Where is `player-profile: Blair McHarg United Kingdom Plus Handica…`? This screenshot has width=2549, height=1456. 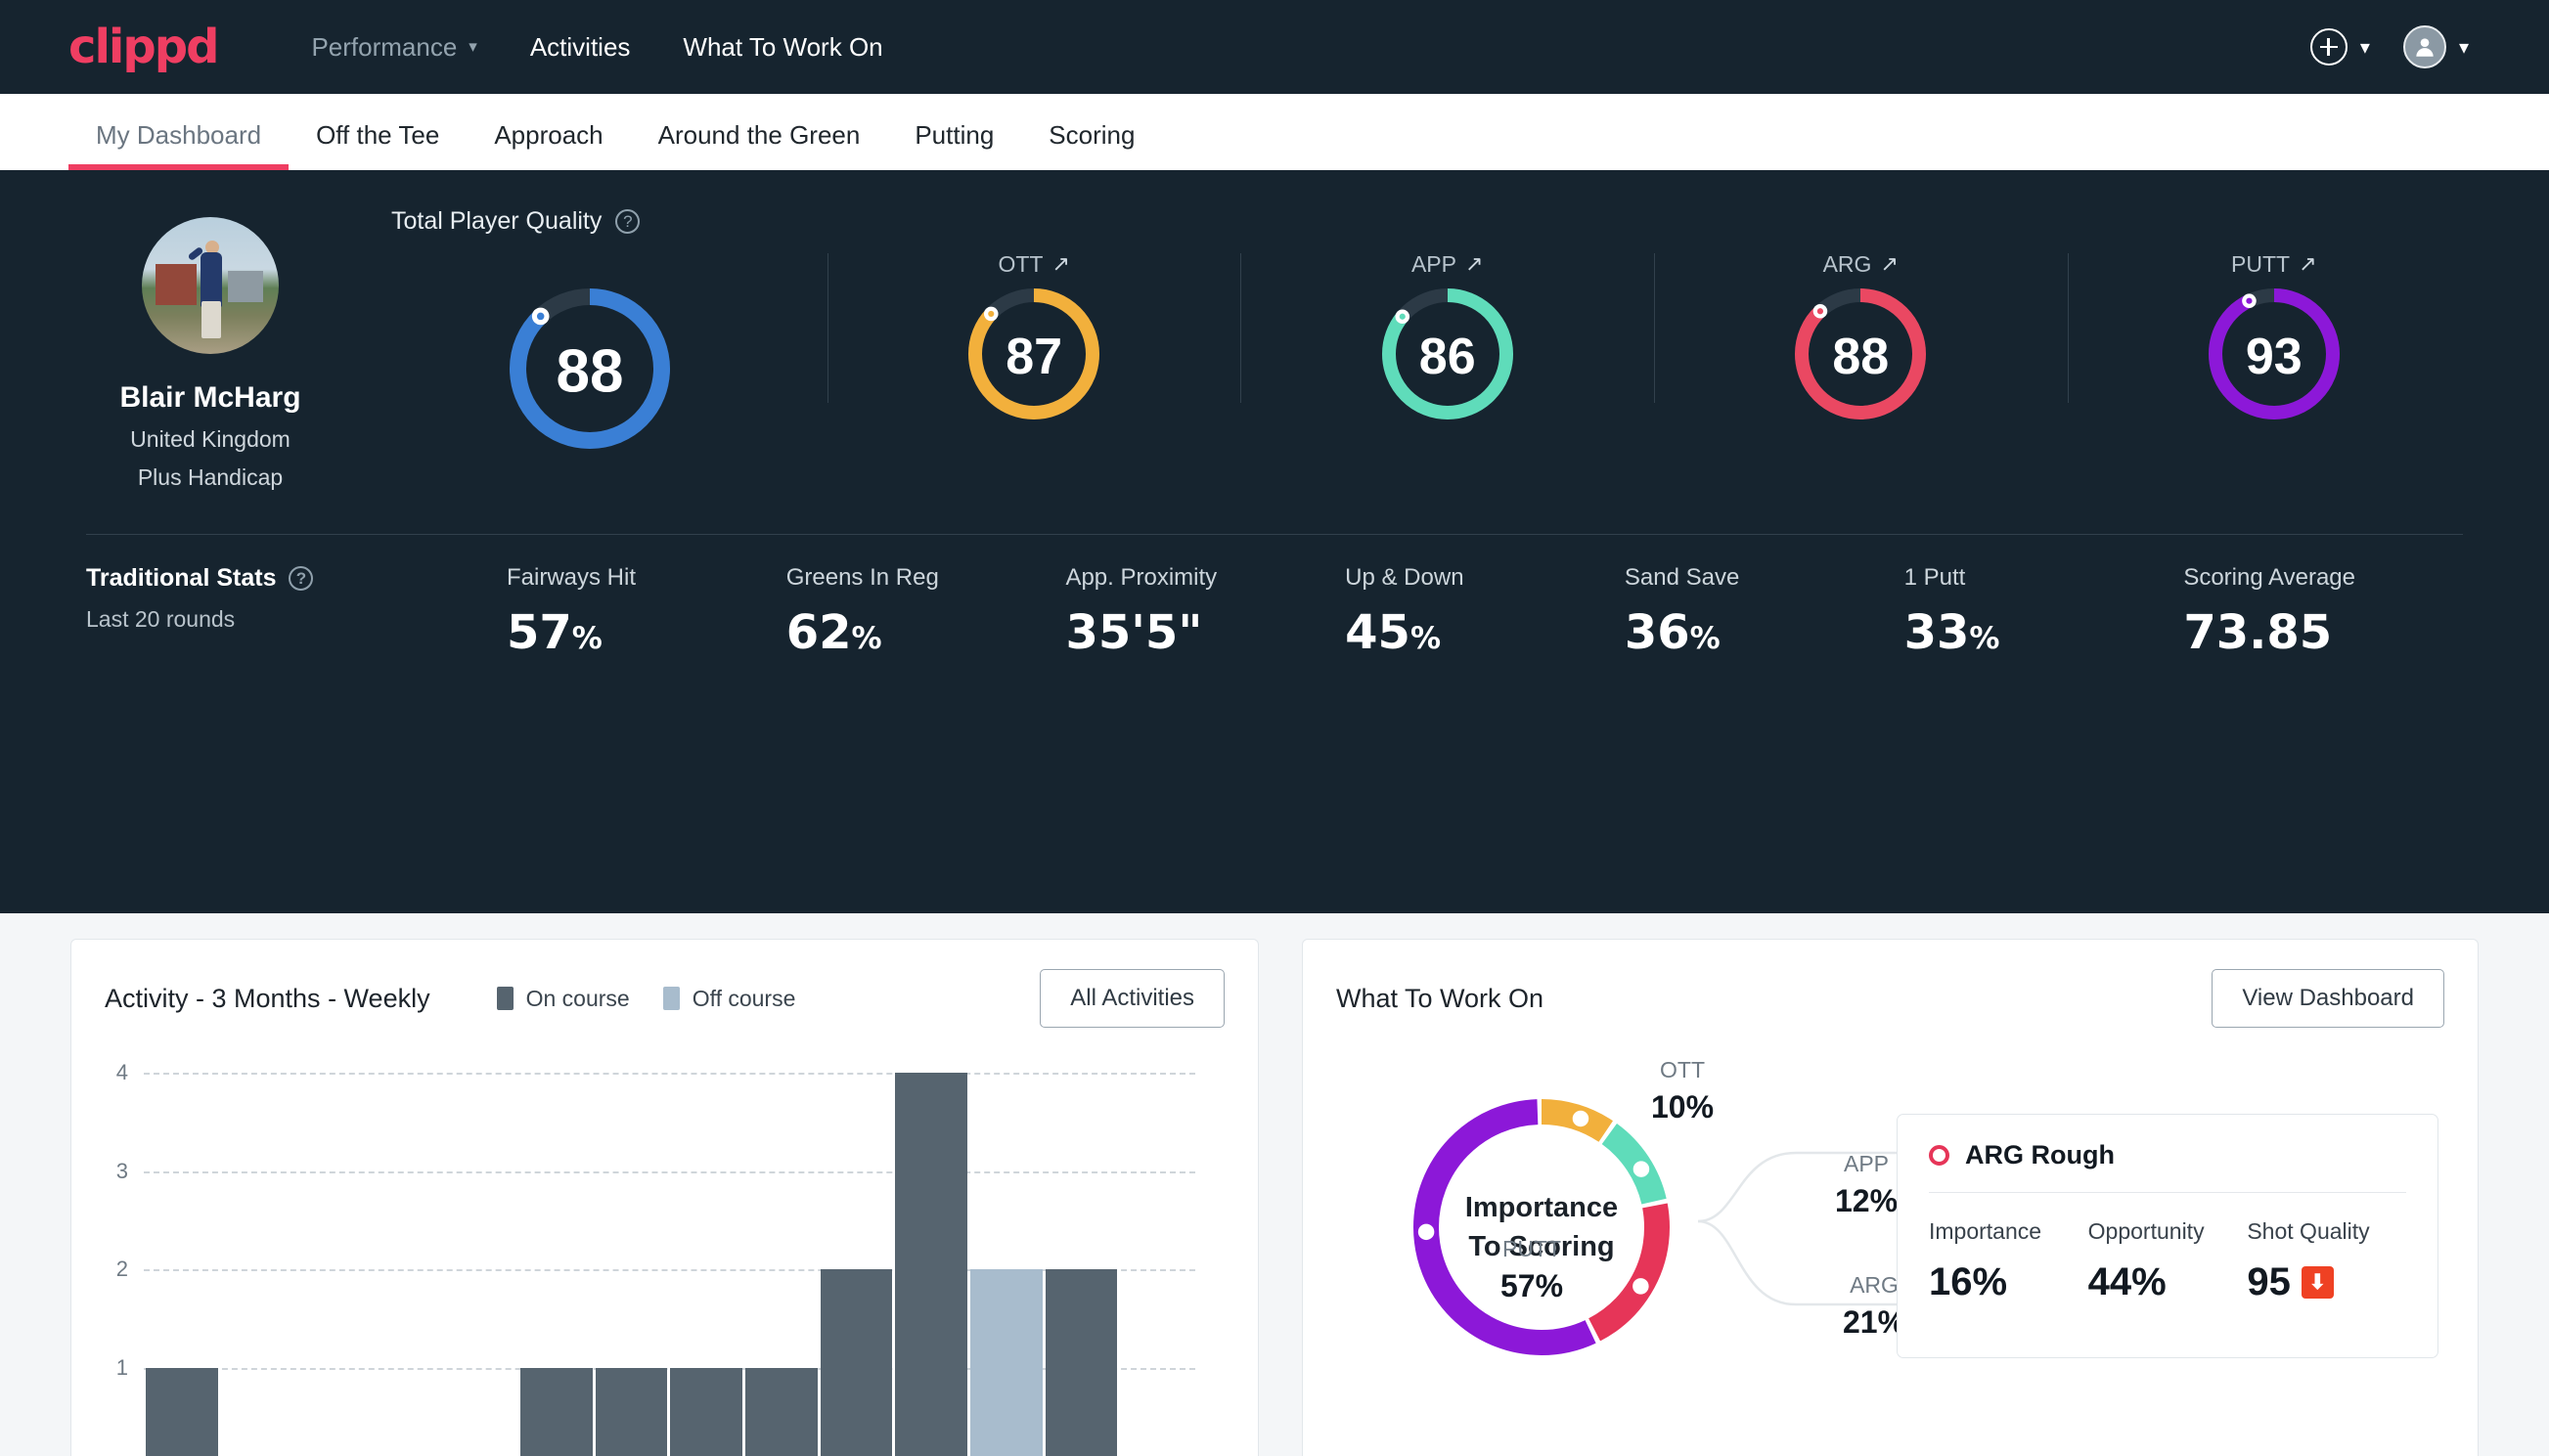 player-profile: Blair McHarg United Kingdom Plus Handica… is located at coordinates (210, 349).